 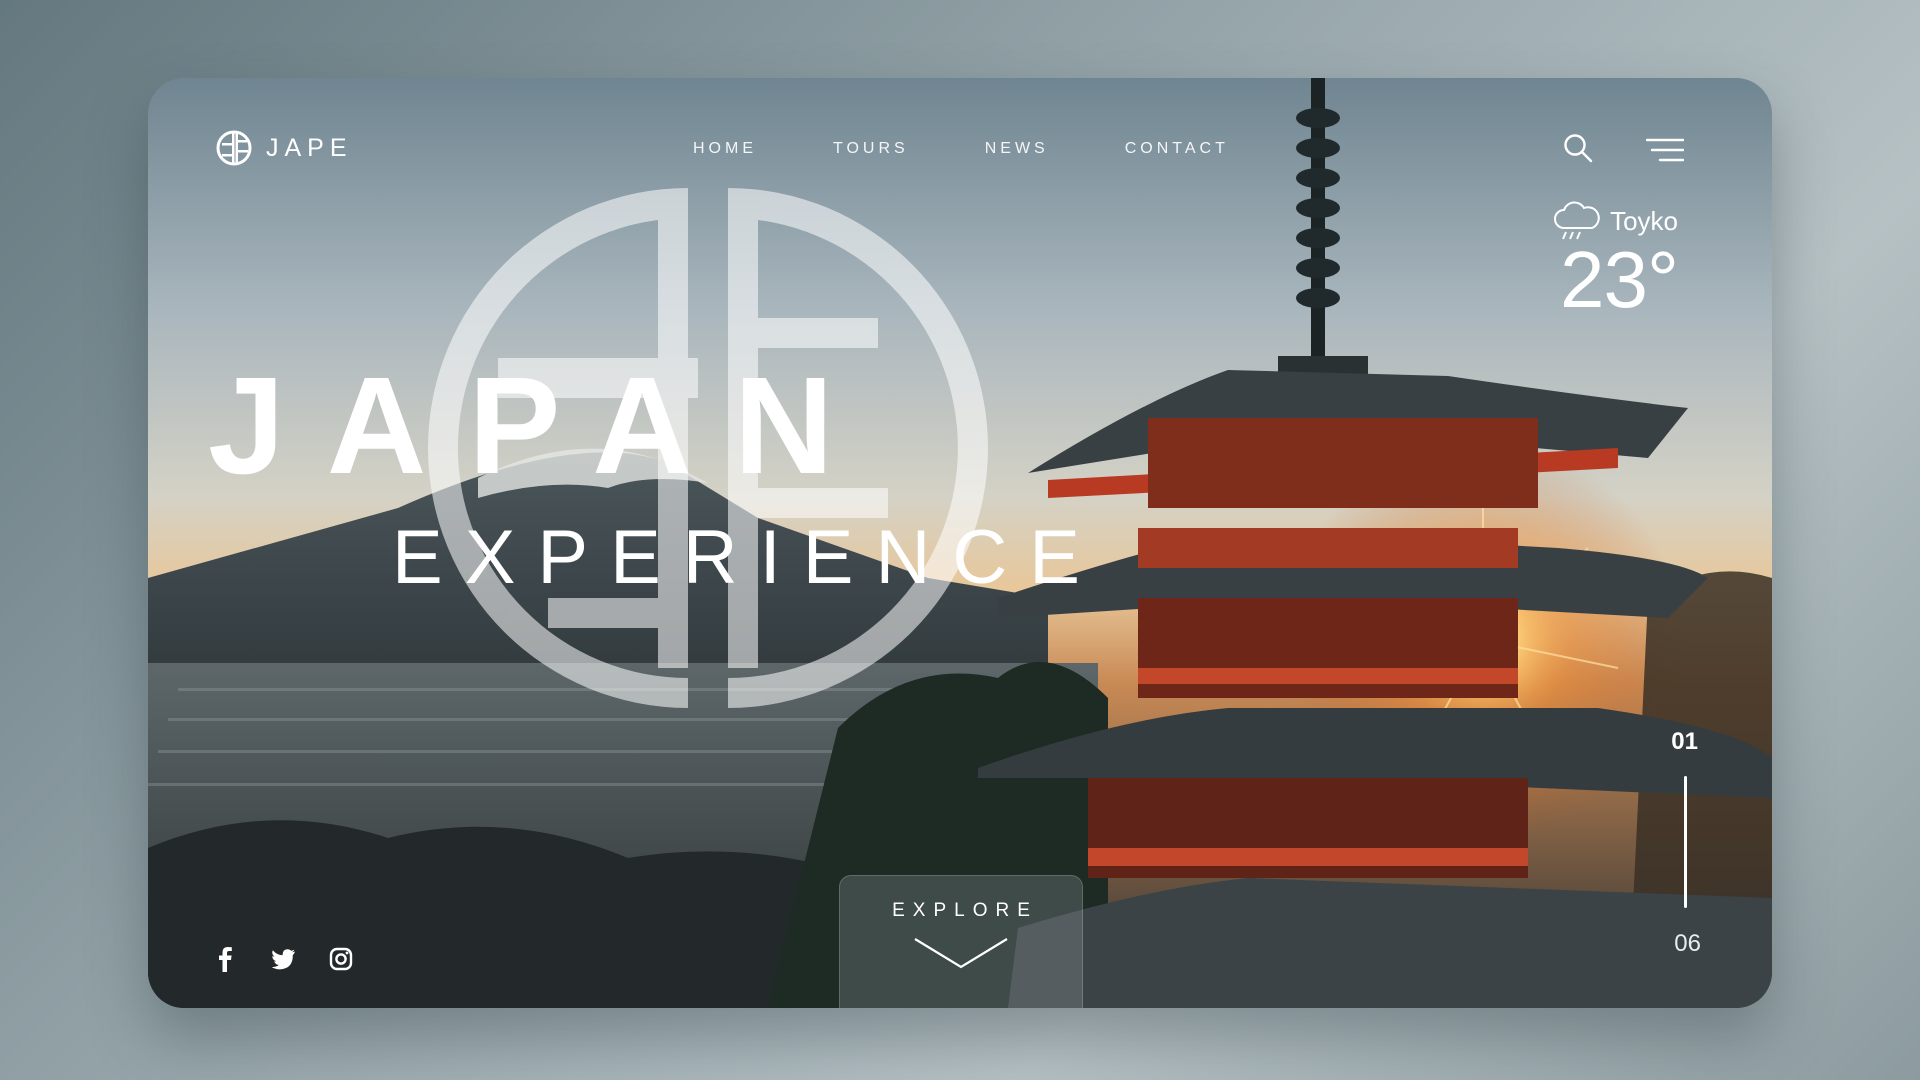 I want to click on menu-icon, so click(x=1665, y=150).